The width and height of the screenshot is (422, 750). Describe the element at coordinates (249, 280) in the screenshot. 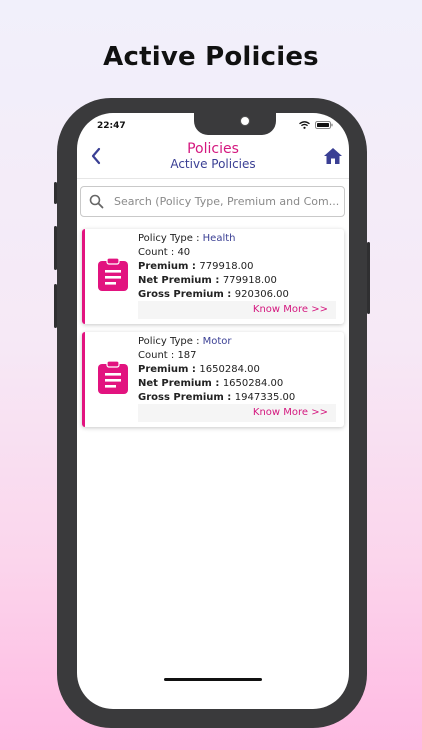

I see `net-premium-value: 779918.00` at that location.